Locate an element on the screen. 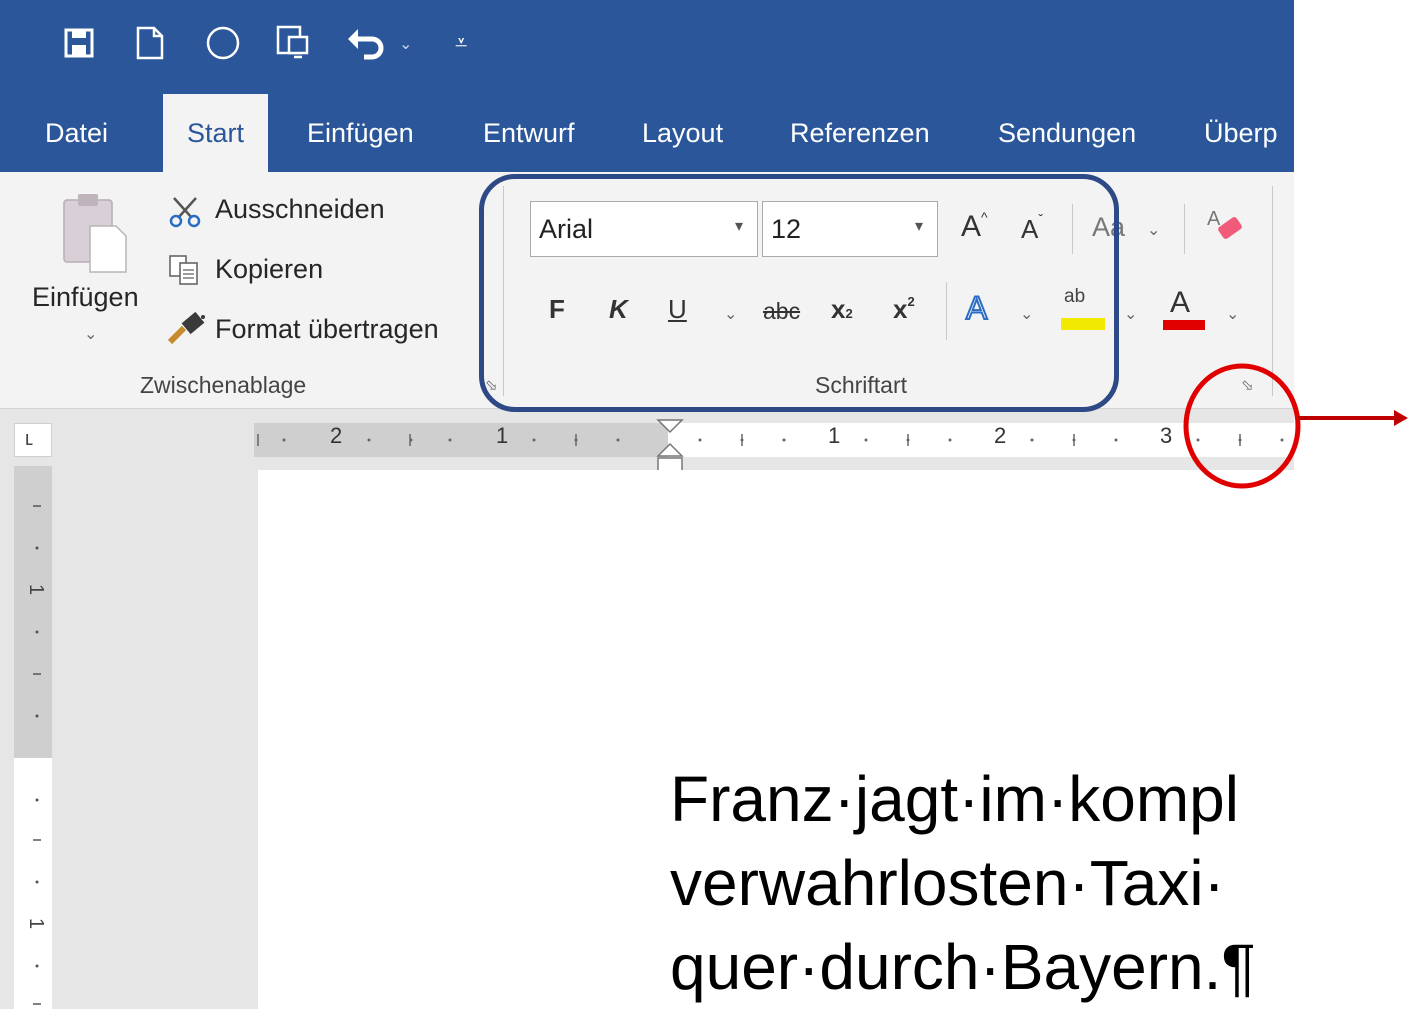 Image resolution: width=1409 pixels, height=1009 pixels. paste-button: Einfügen is located at coordinates (85, 297).